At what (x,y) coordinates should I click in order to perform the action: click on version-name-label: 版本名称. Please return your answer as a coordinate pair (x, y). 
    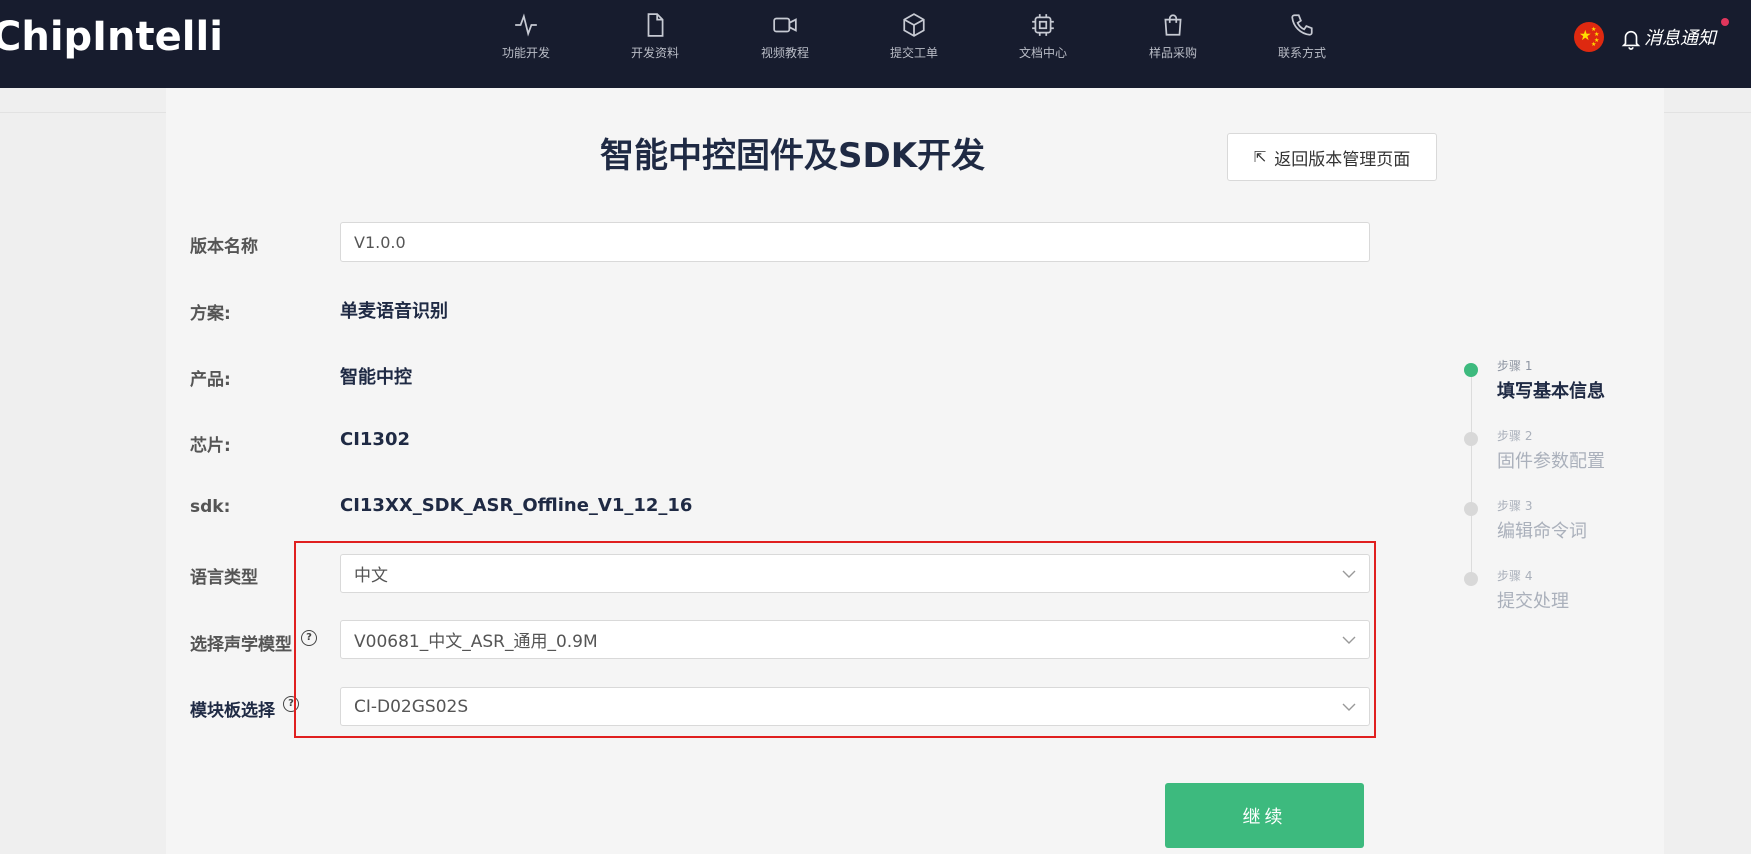
    Looking at the image, I should click on (224, 247).